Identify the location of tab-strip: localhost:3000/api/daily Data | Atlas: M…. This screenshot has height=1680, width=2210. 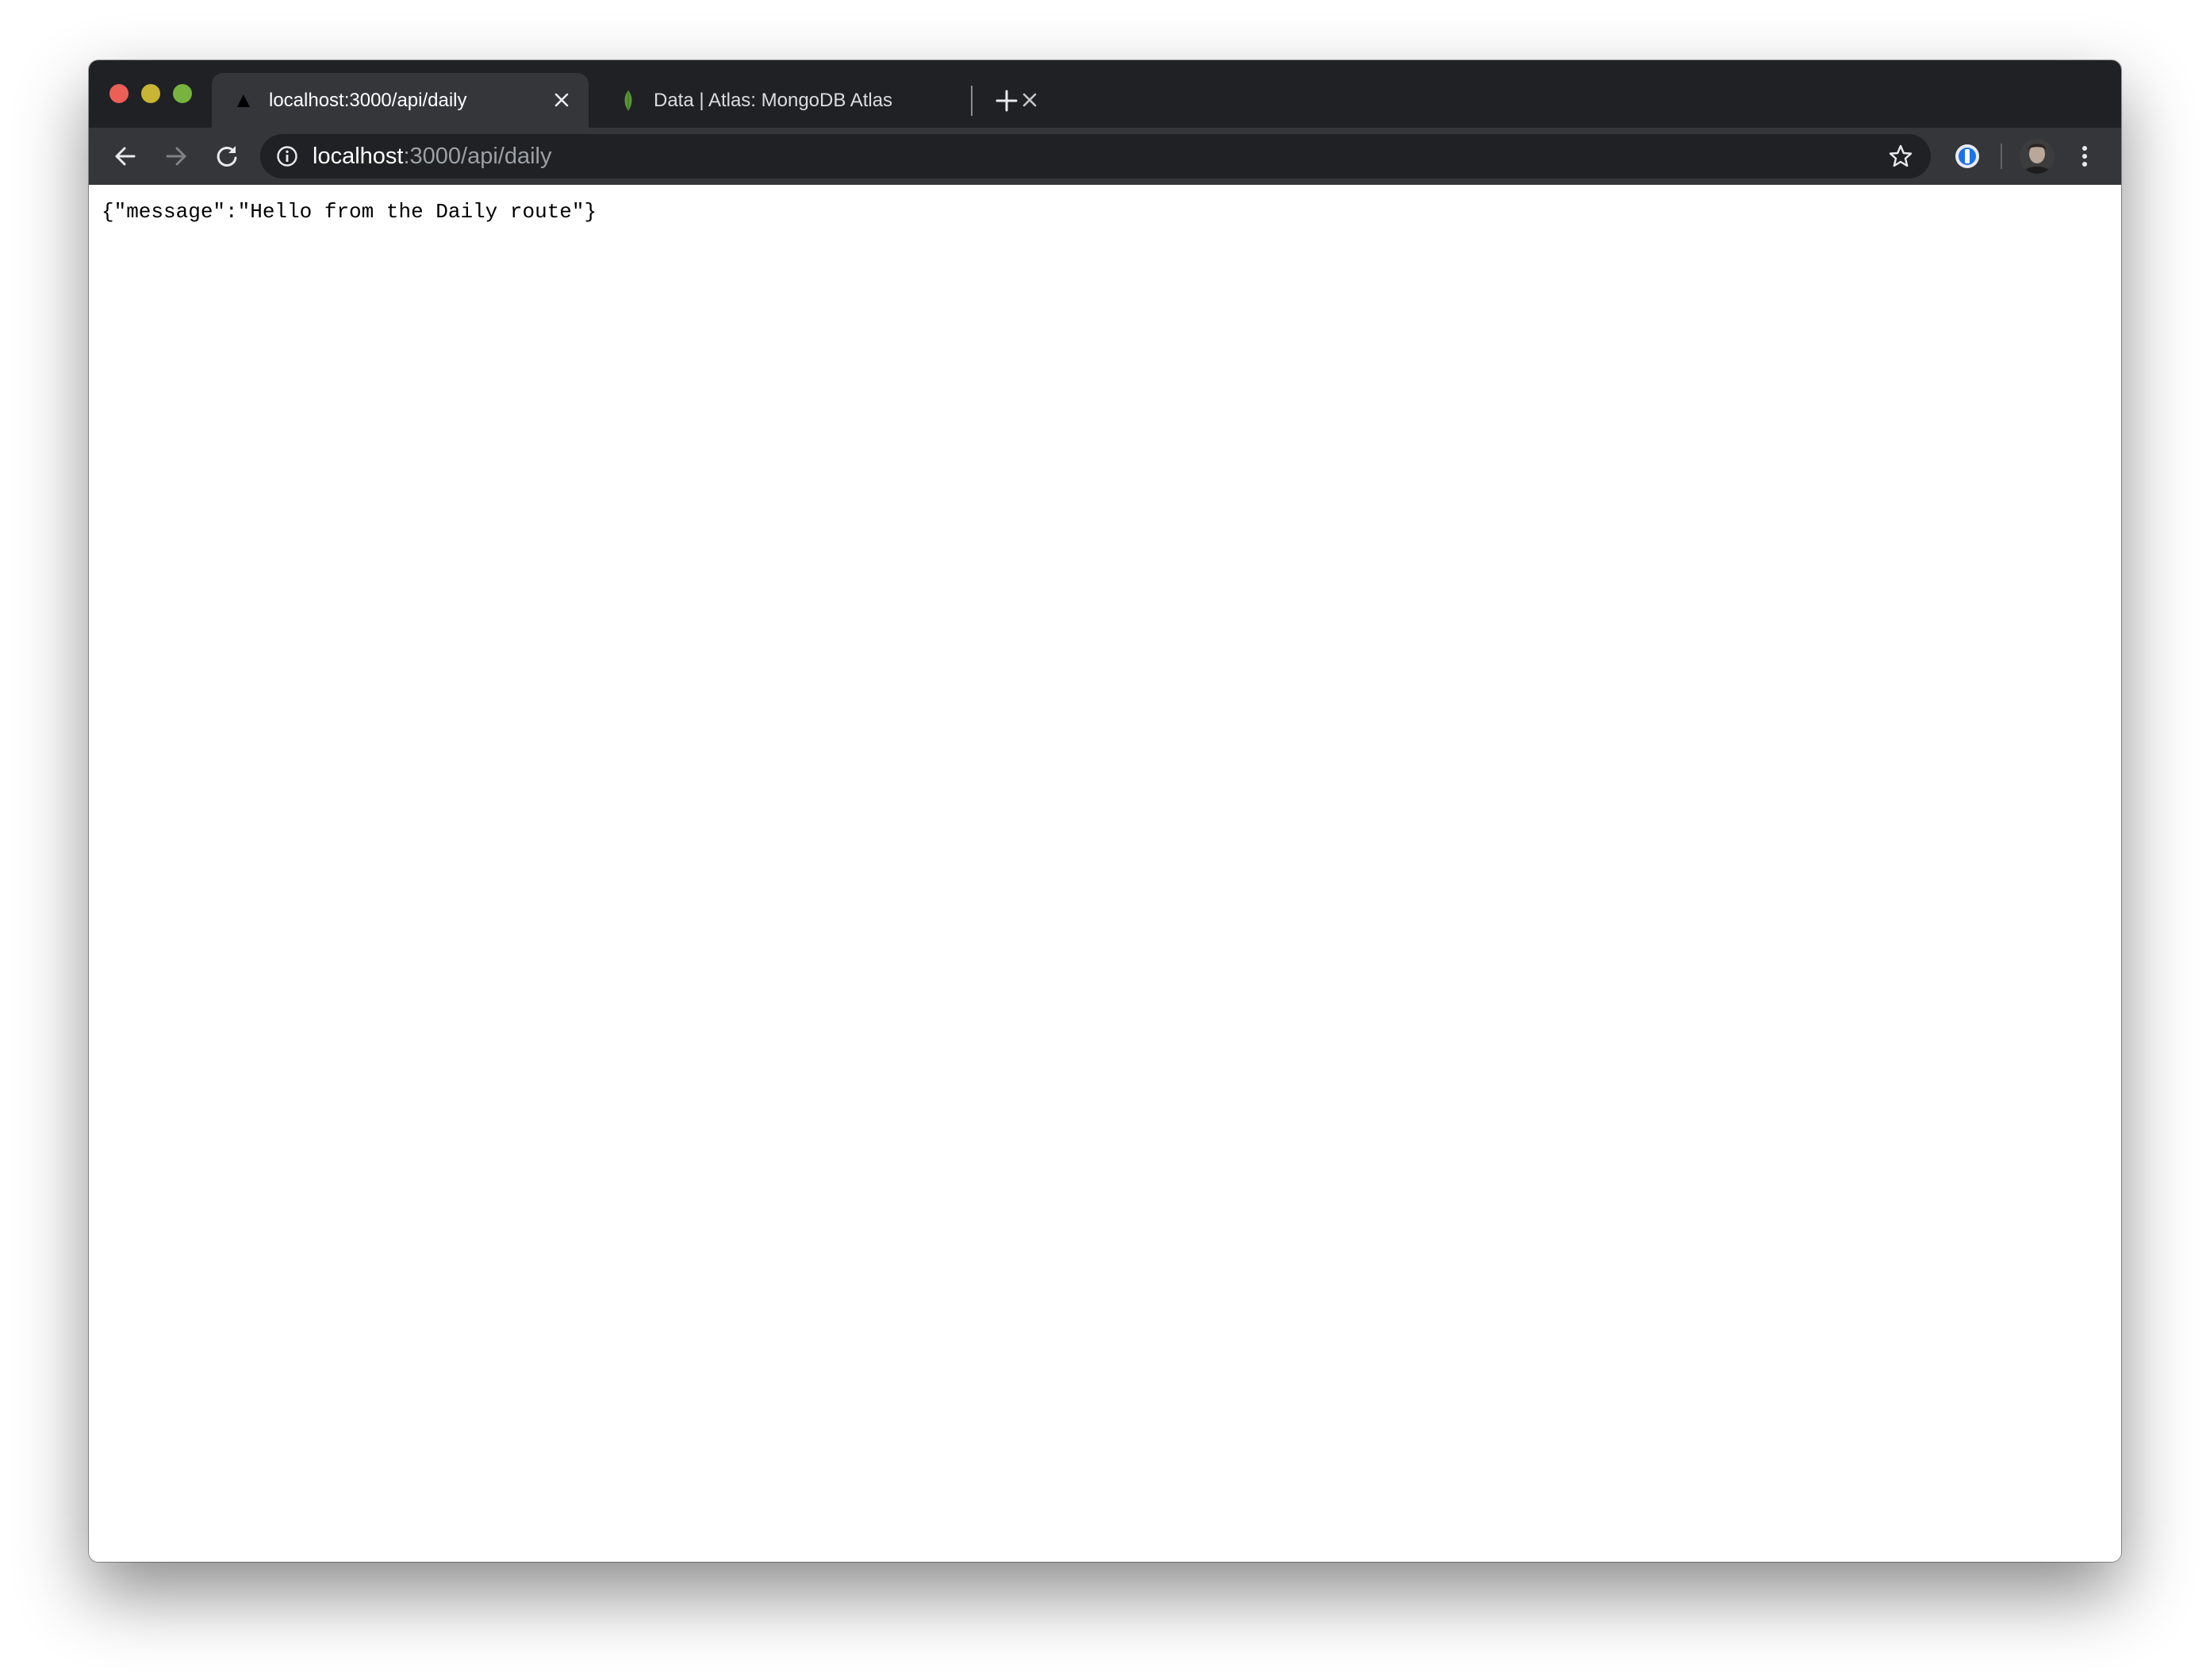
(1105, 94).